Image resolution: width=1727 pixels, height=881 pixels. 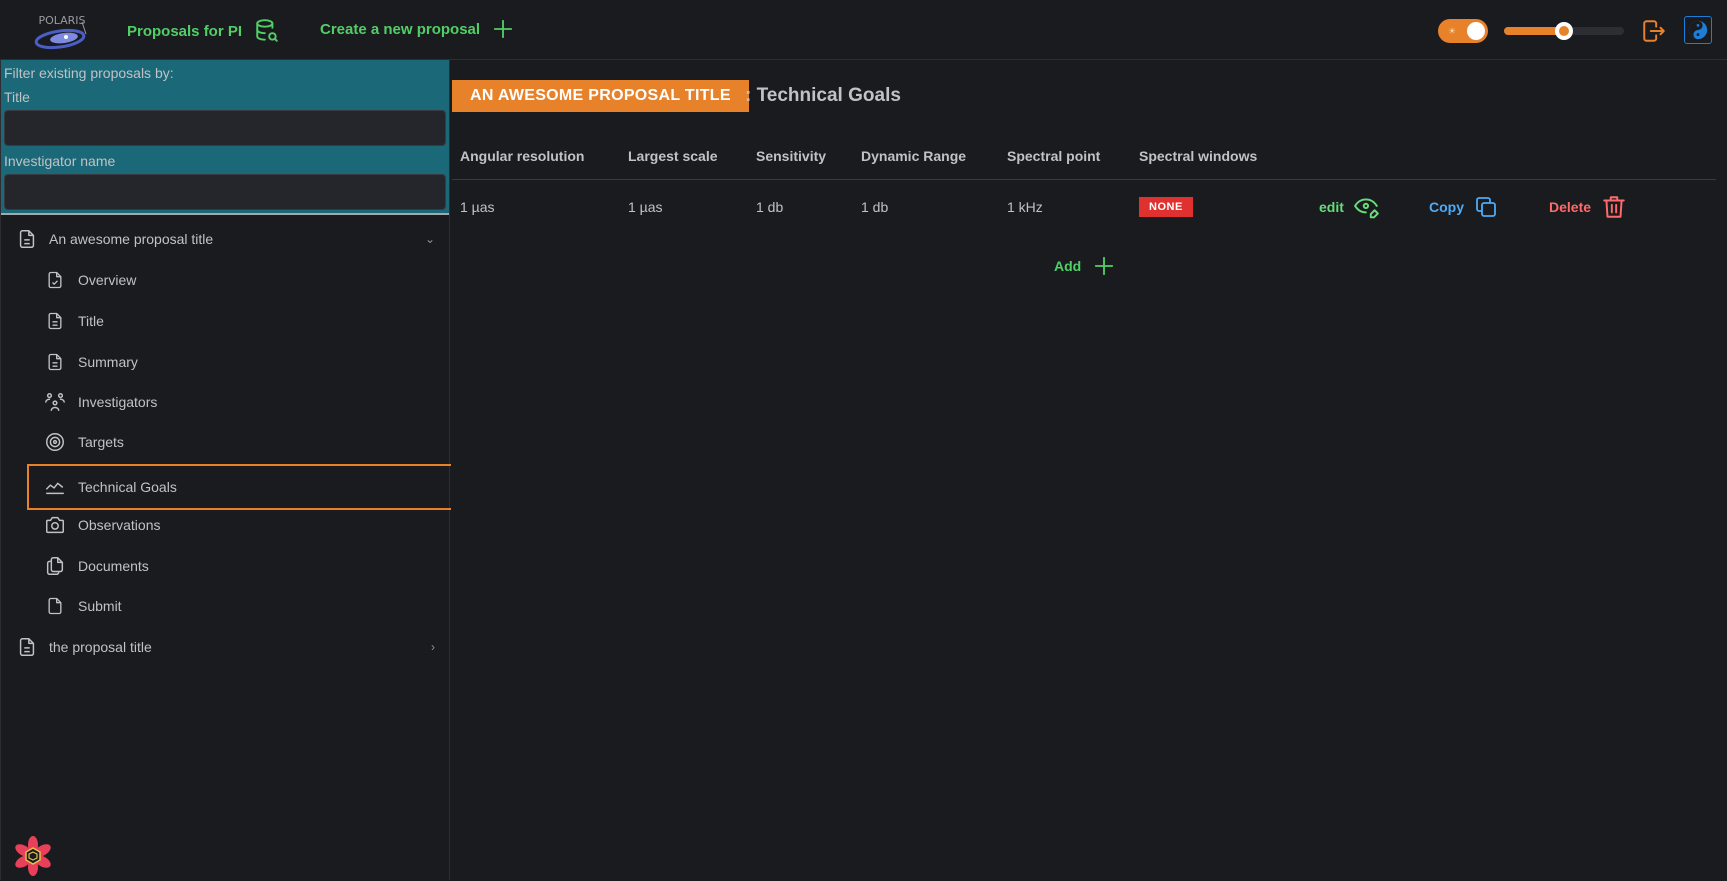 I want to click on sidebar-item-label: Investigators, so click(x=118, y=402).